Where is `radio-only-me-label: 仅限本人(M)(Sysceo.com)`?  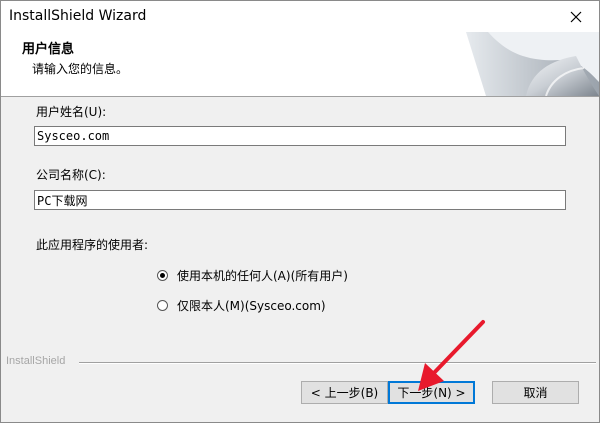
radio-only-me-label: 仅限本人(M)(Sysceo.com) is located at coordinates (251, 306).